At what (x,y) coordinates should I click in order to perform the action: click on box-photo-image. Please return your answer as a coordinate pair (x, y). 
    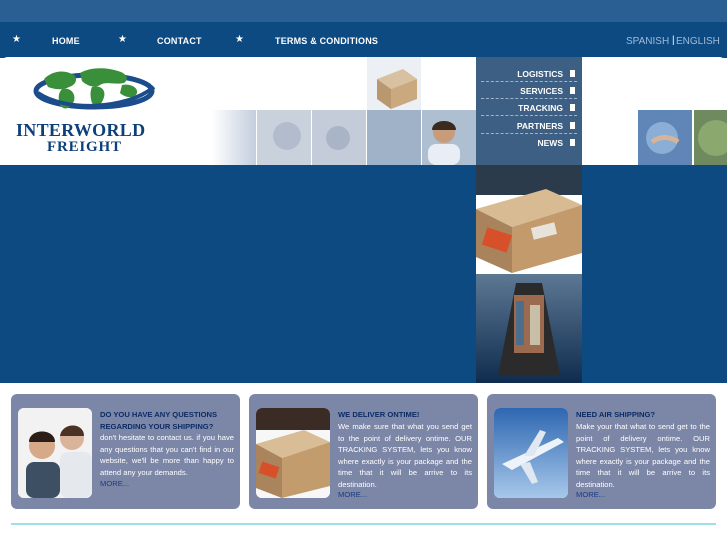
    Looking at the image, I should click on (394, 84).